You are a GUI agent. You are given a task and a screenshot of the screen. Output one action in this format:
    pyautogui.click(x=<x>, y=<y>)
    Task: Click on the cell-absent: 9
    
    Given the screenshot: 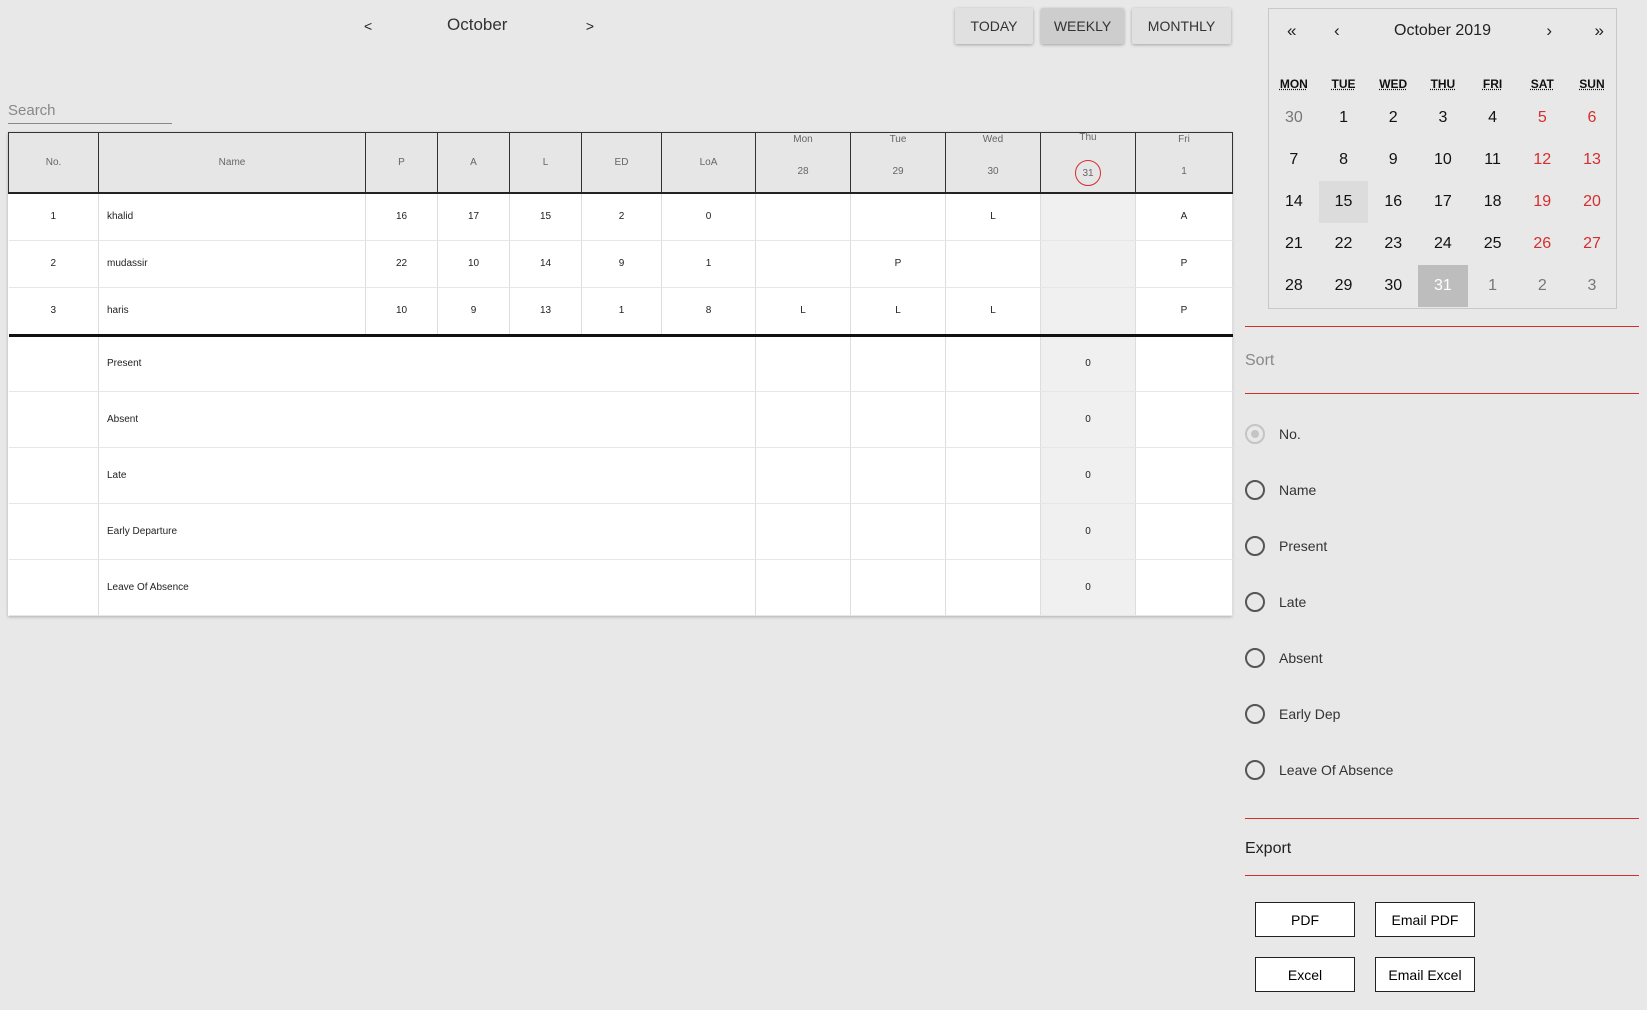 What is the action you would take?
    pyautogui.click(x=473, y=312)
    